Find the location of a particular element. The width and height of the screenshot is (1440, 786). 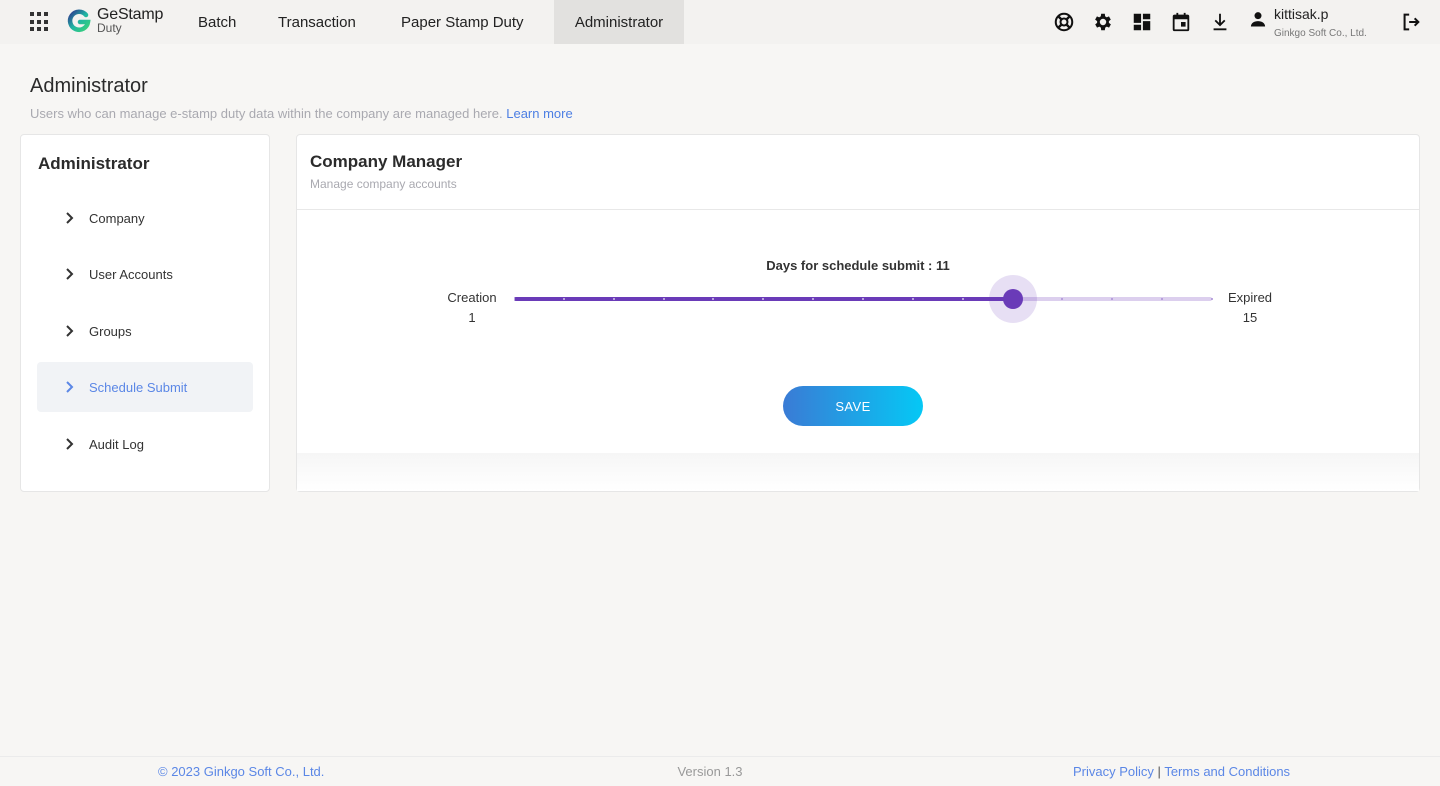

sidebar-item-label: Company is located at coordinates (117, 218).